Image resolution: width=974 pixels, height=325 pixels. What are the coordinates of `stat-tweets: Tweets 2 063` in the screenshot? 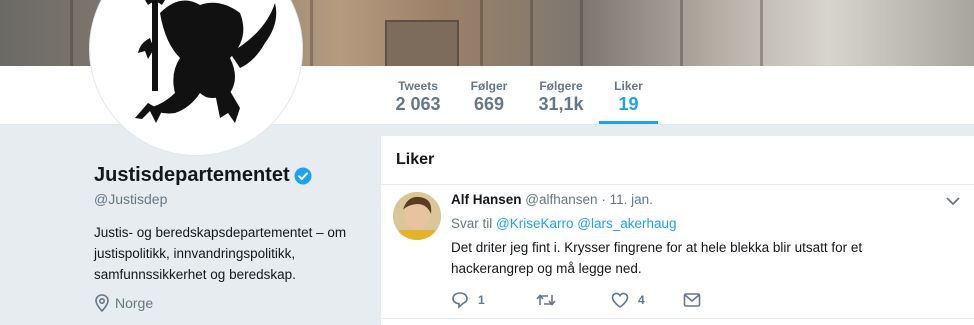 It's located at (418, 95).